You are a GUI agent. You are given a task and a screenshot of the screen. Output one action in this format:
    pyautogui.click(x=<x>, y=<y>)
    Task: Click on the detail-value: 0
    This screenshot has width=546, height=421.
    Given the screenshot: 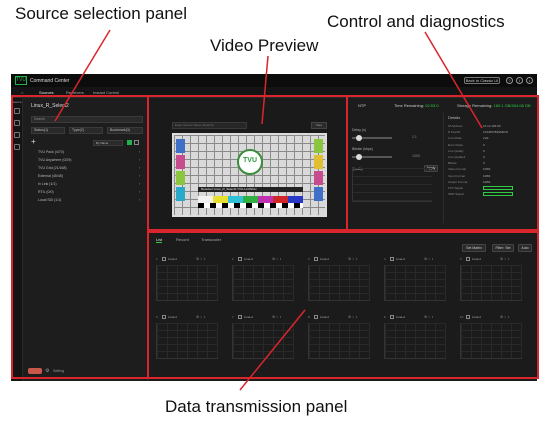 What is the action you would take?
    pyautogui.click(x=484, y=163)
    